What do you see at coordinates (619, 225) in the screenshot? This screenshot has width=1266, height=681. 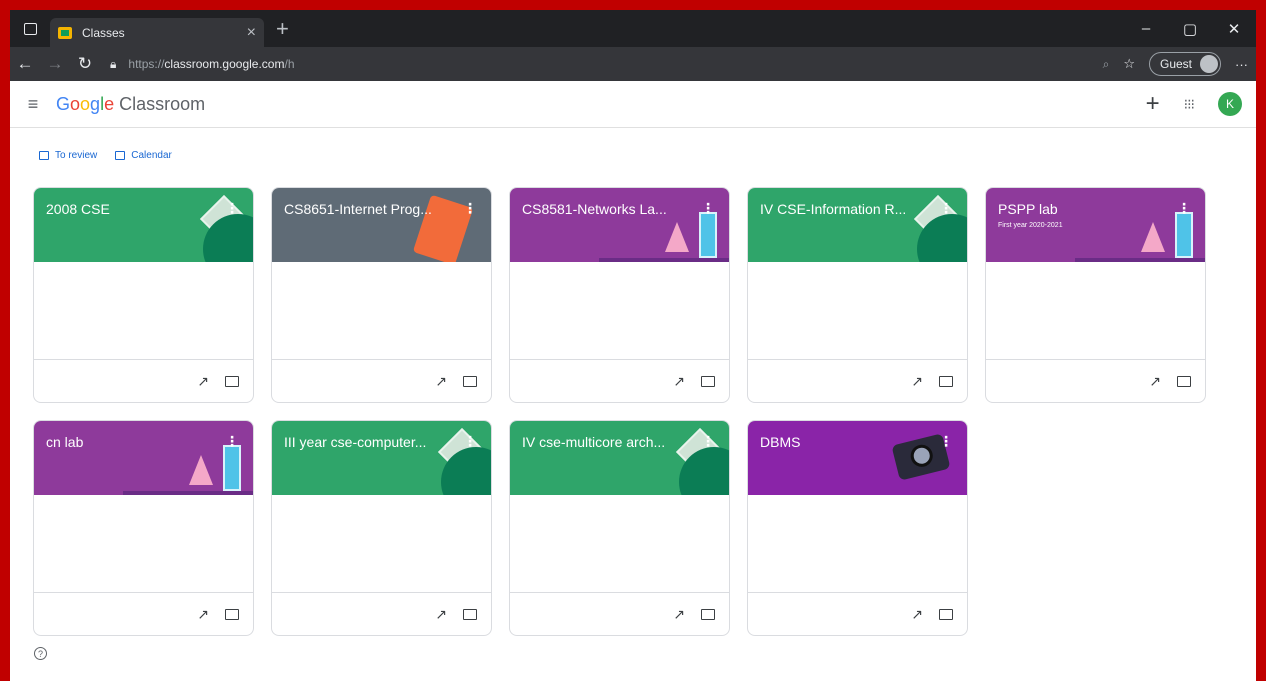 I see `class-banner: CS8581-Networks La... ⋮` at bounding box center [619, 225].